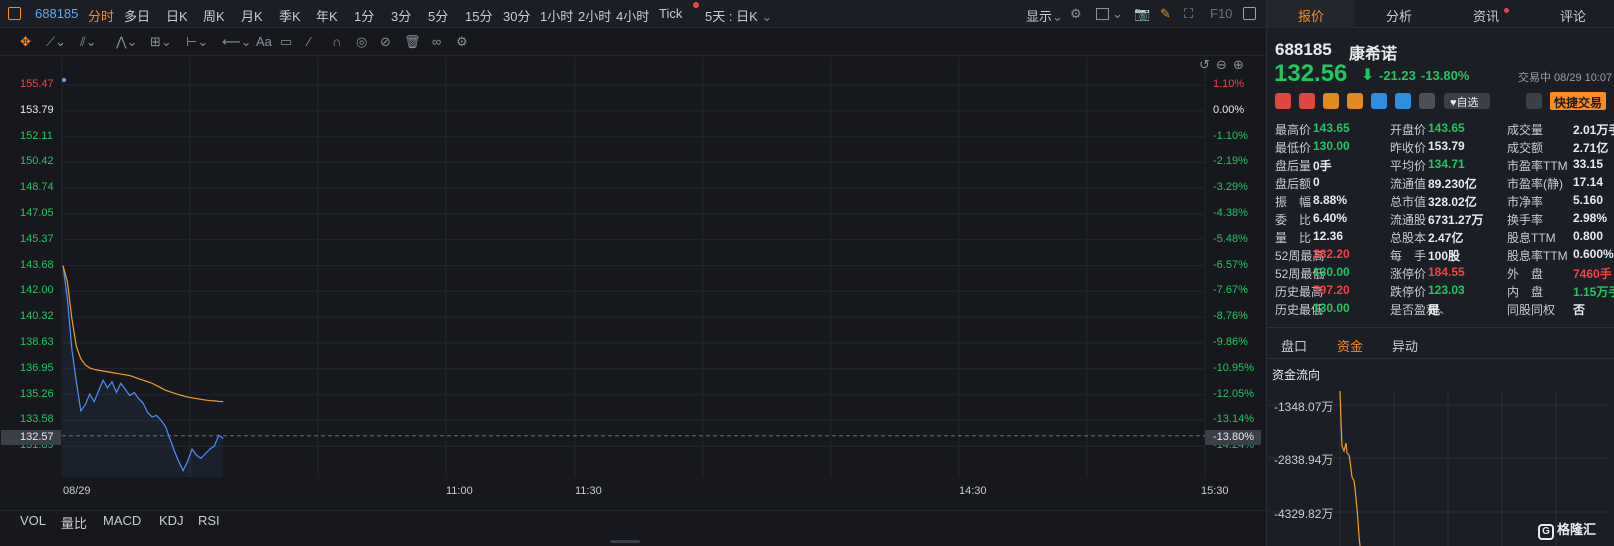 Image resolution: width=1614 pixels, height=546 pixels. Describe the element at coordinates (361, 42) in the screenshot. I see `eye-icon: ◎` at that location.